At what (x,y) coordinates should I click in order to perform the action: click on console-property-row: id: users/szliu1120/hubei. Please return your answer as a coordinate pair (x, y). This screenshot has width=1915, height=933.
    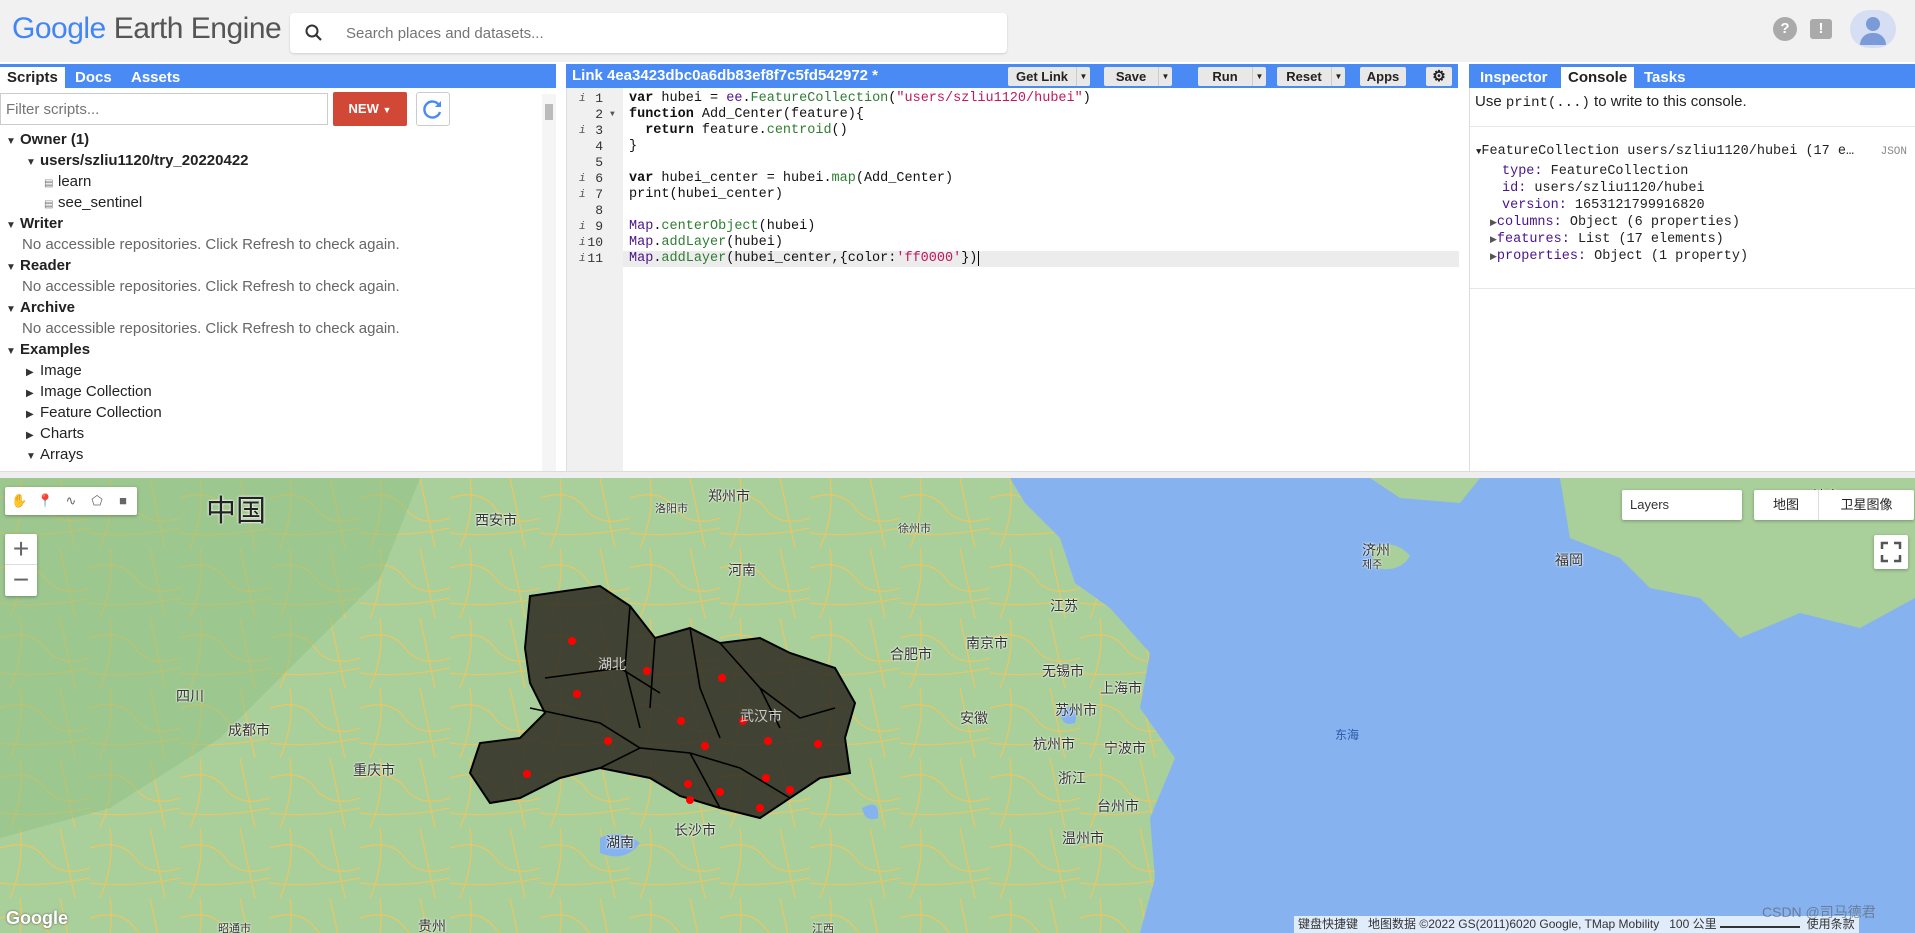
    Looking at the image, I should click on (1603, 189).